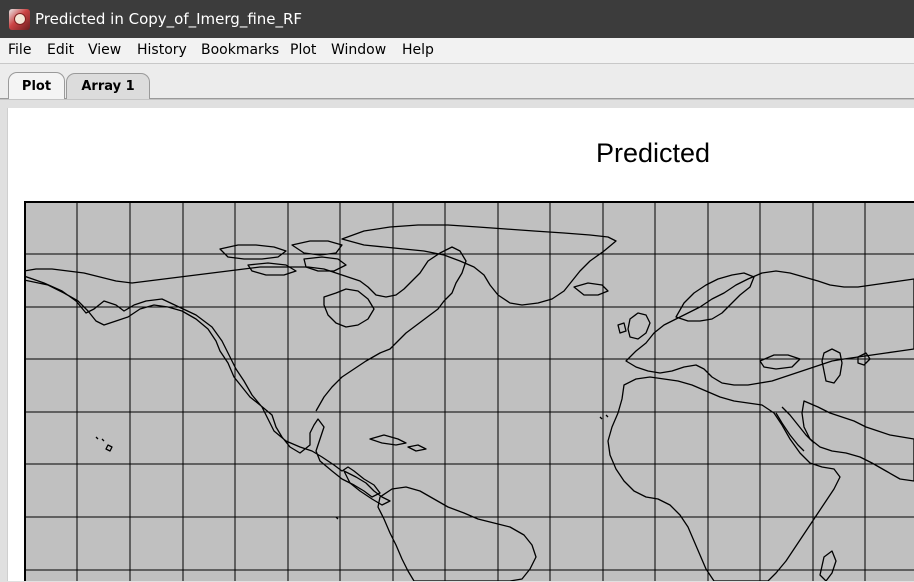 This screenshot has height=582, width=914. Describe the element at coordinates (240, 50) in the screenshot. I see `menu-bookmarks: Bookmarks` at that location.